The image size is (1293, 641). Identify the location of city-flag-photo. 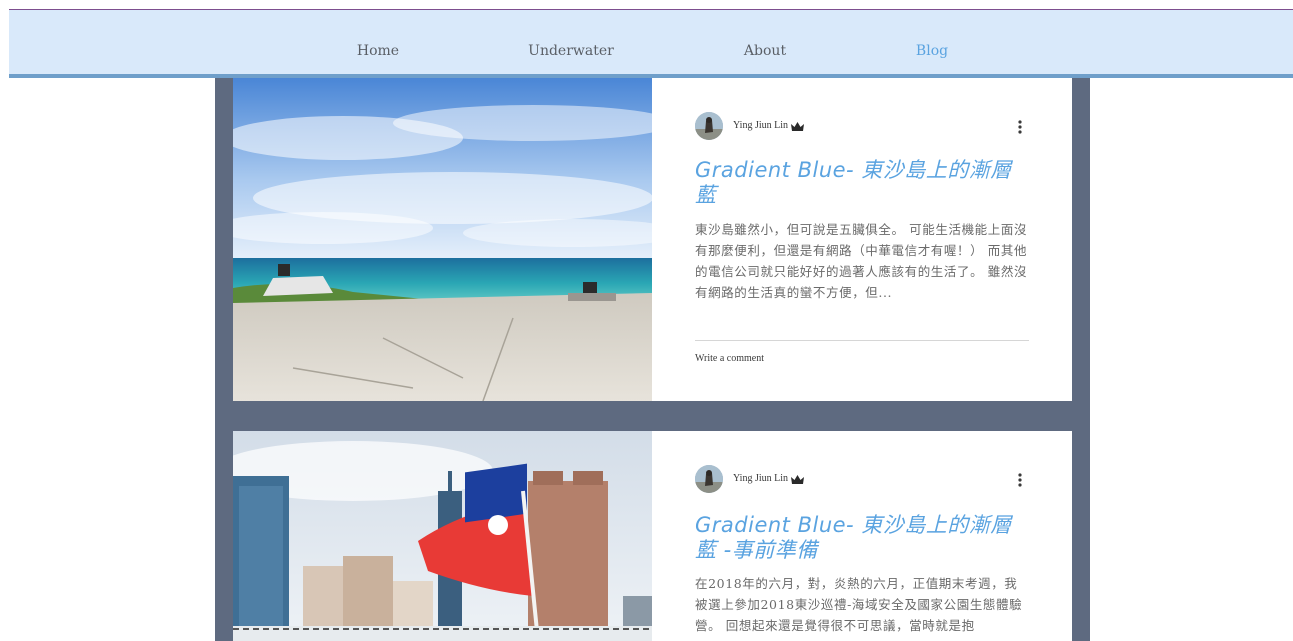
(442, 536).